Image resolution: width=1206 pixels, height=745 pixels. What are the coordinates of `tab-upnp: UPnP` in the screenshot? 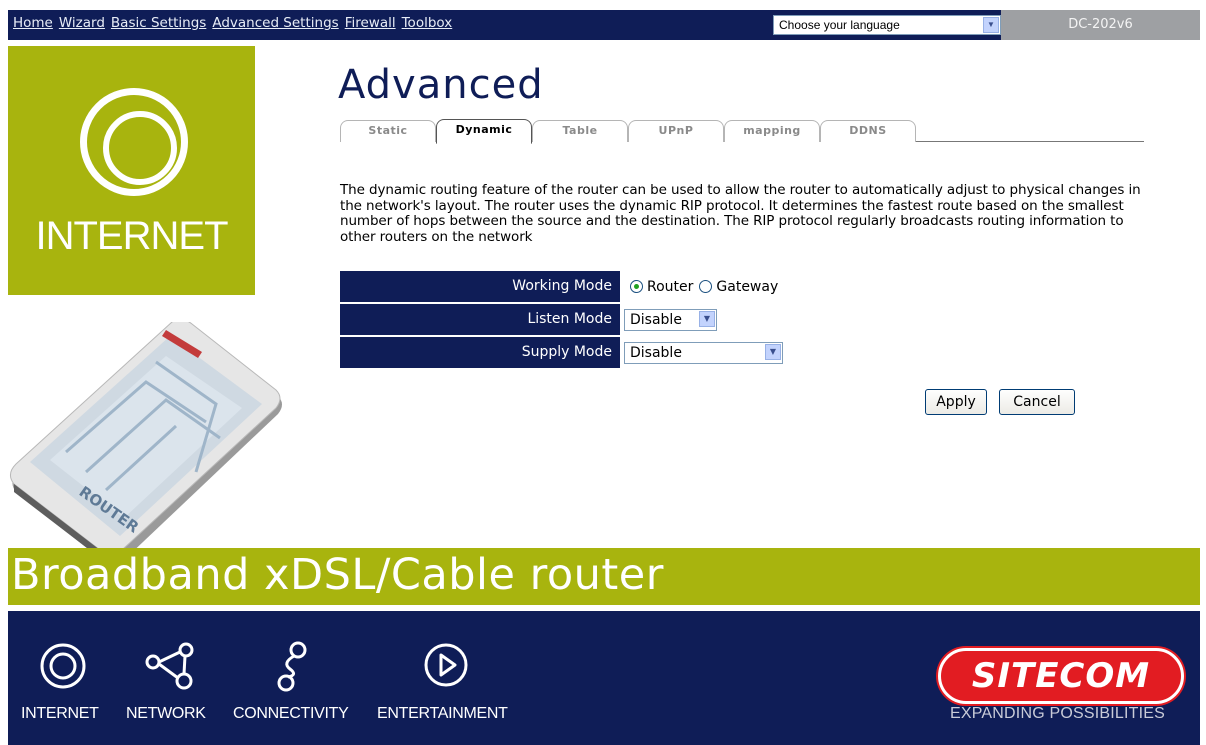 It's located at (676, 131).